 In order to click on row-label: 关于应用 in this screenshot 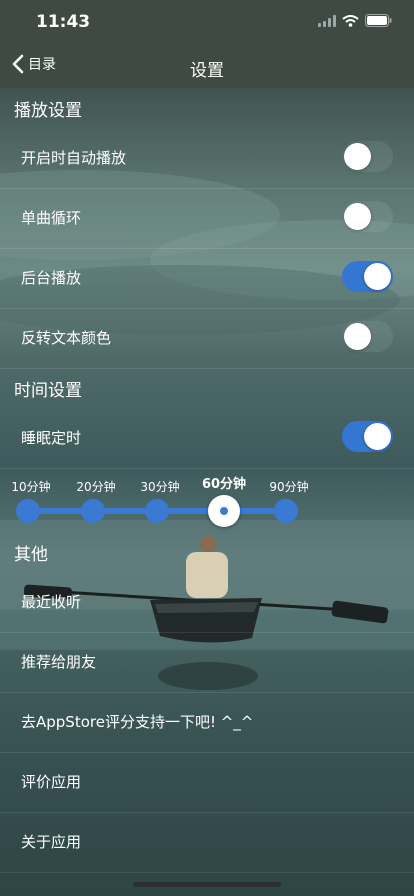, I will do `click(51, 842)`.